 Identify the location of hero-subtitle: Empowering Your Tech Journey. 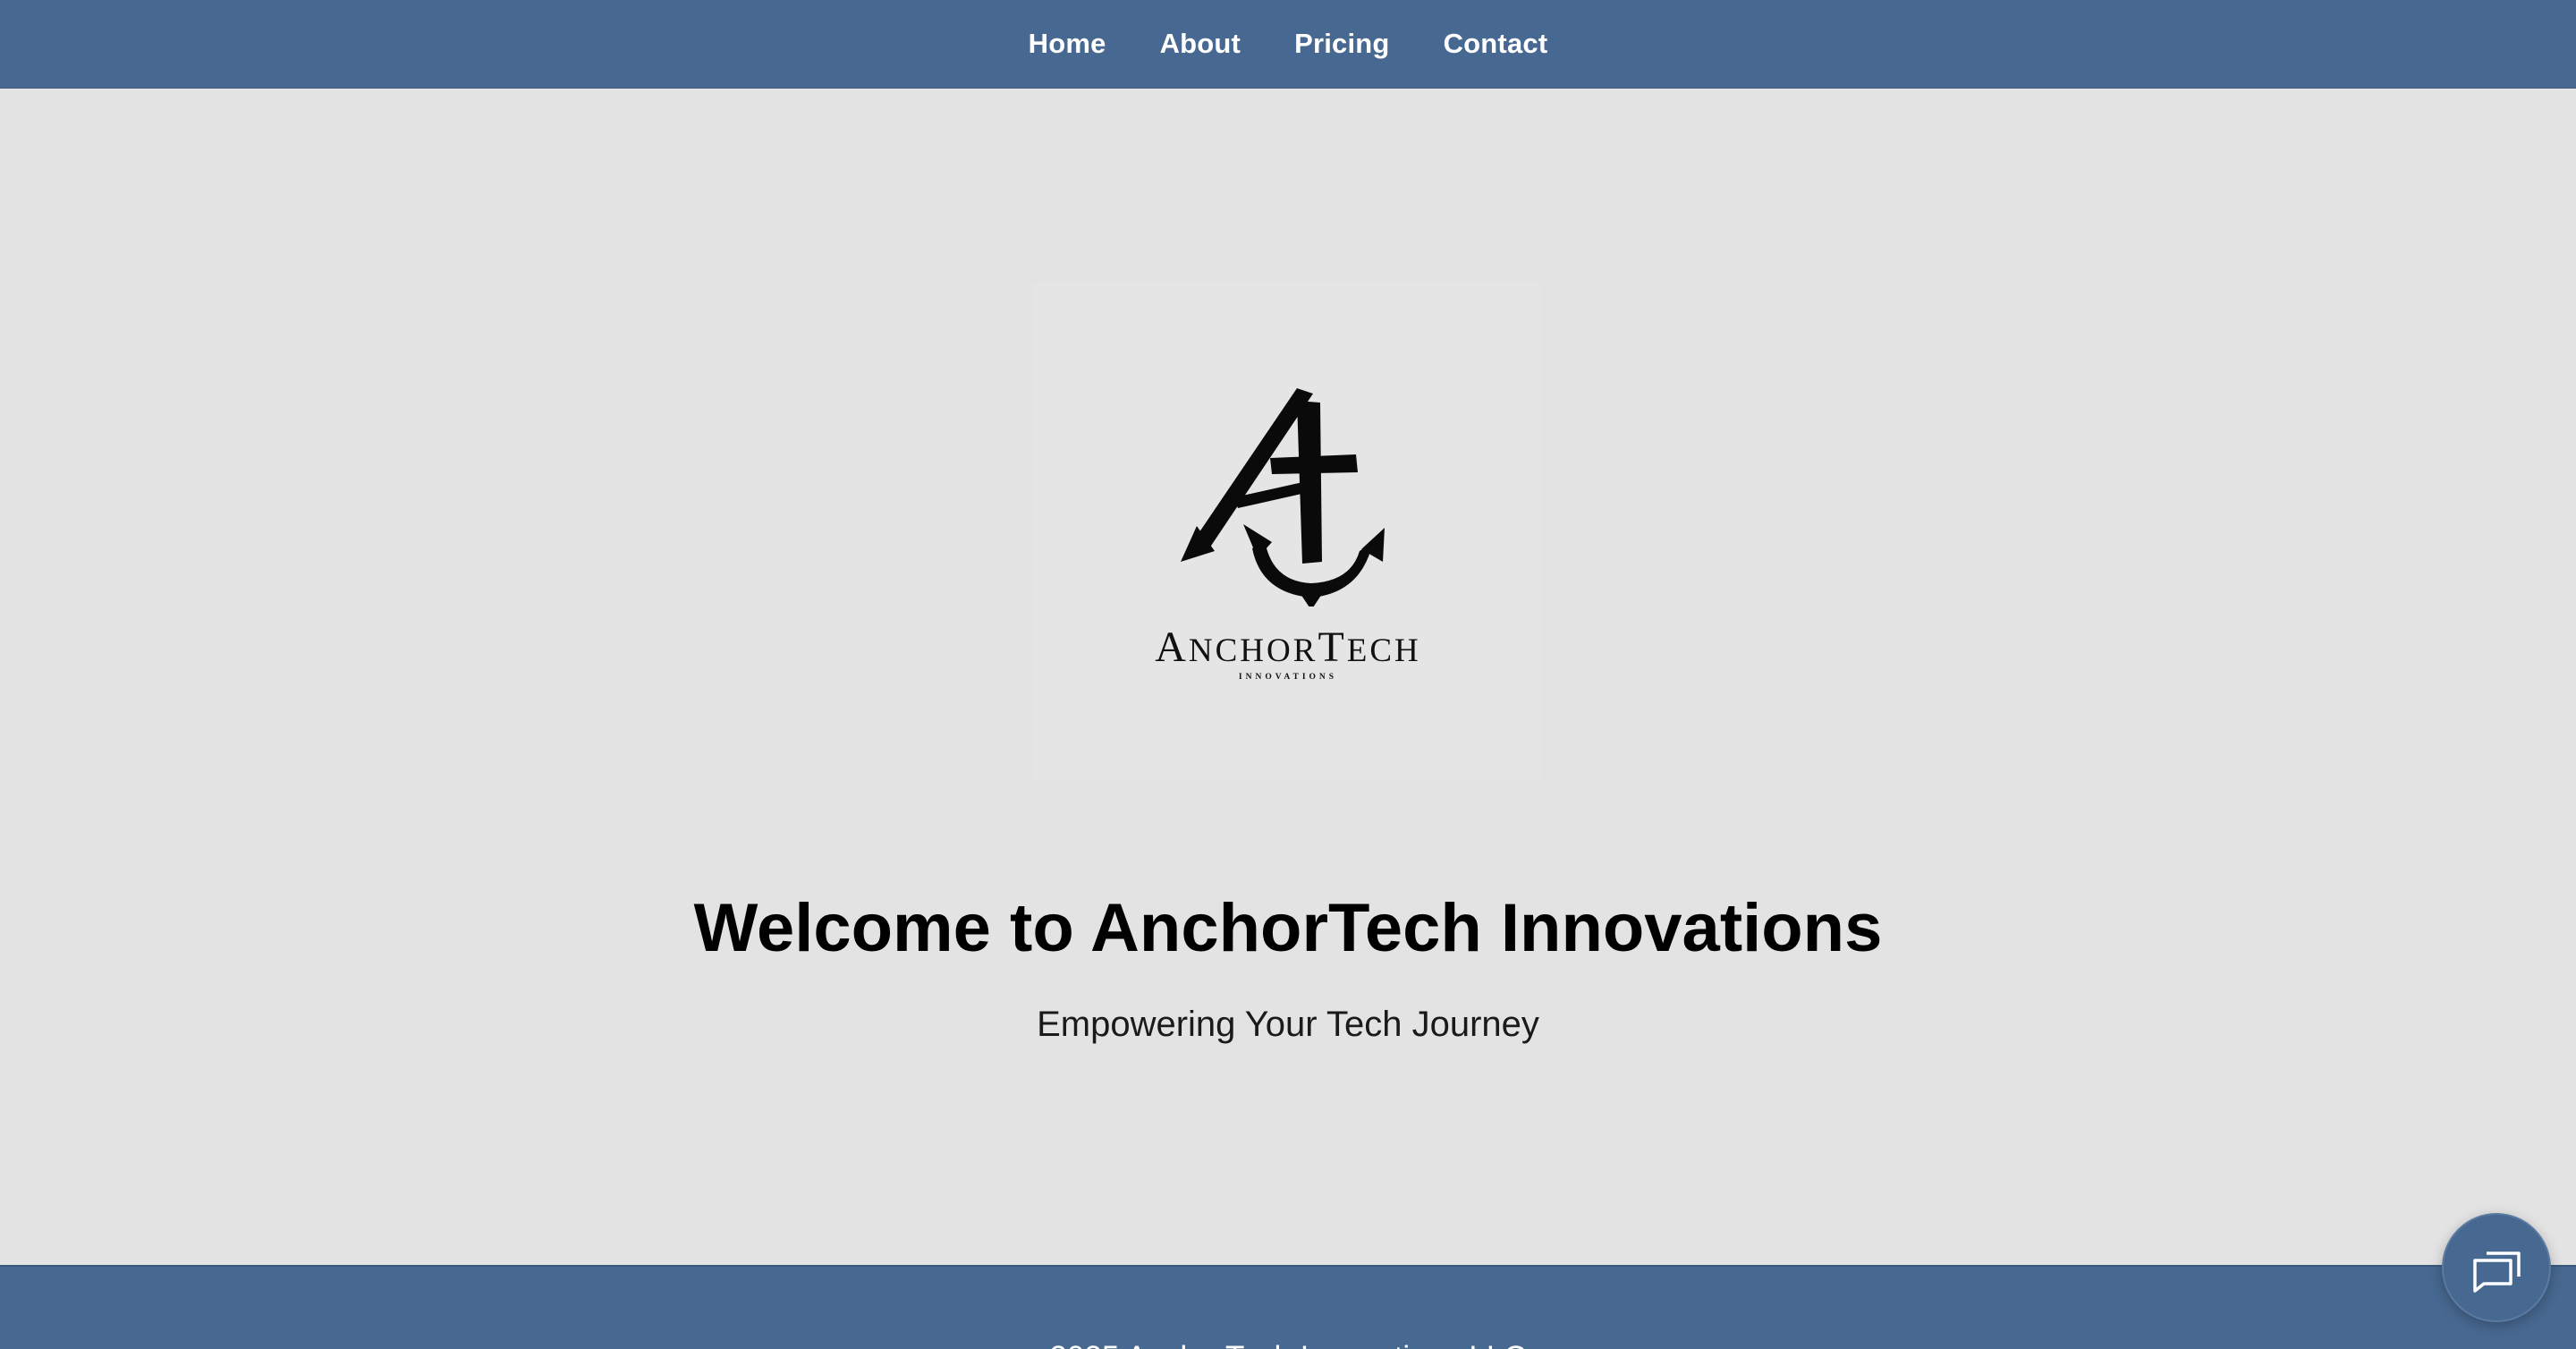
(1288, 1024).